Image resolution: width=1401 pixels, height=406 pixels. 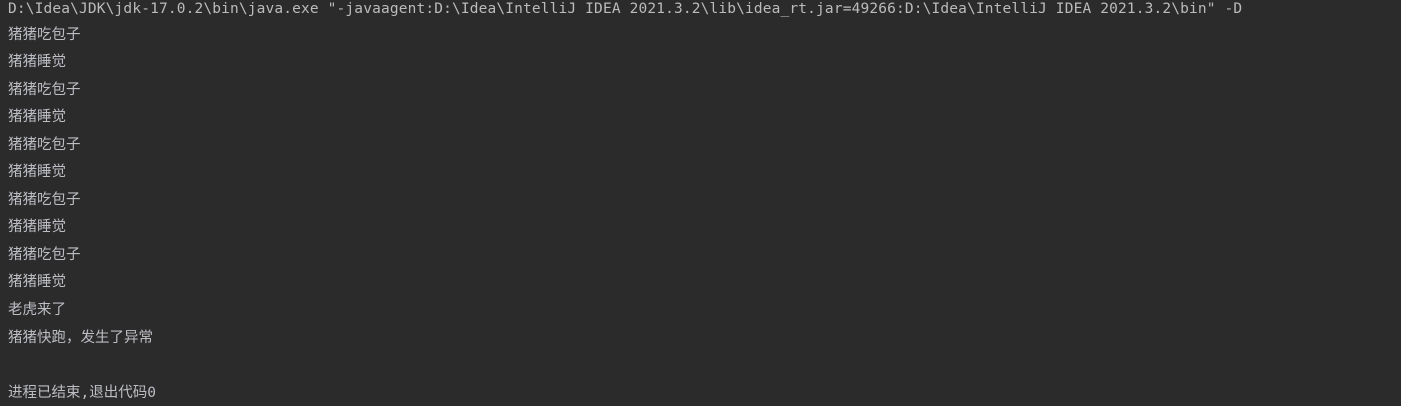 I want to click on output-line: 老虎来了, so click(x=37, y=310).